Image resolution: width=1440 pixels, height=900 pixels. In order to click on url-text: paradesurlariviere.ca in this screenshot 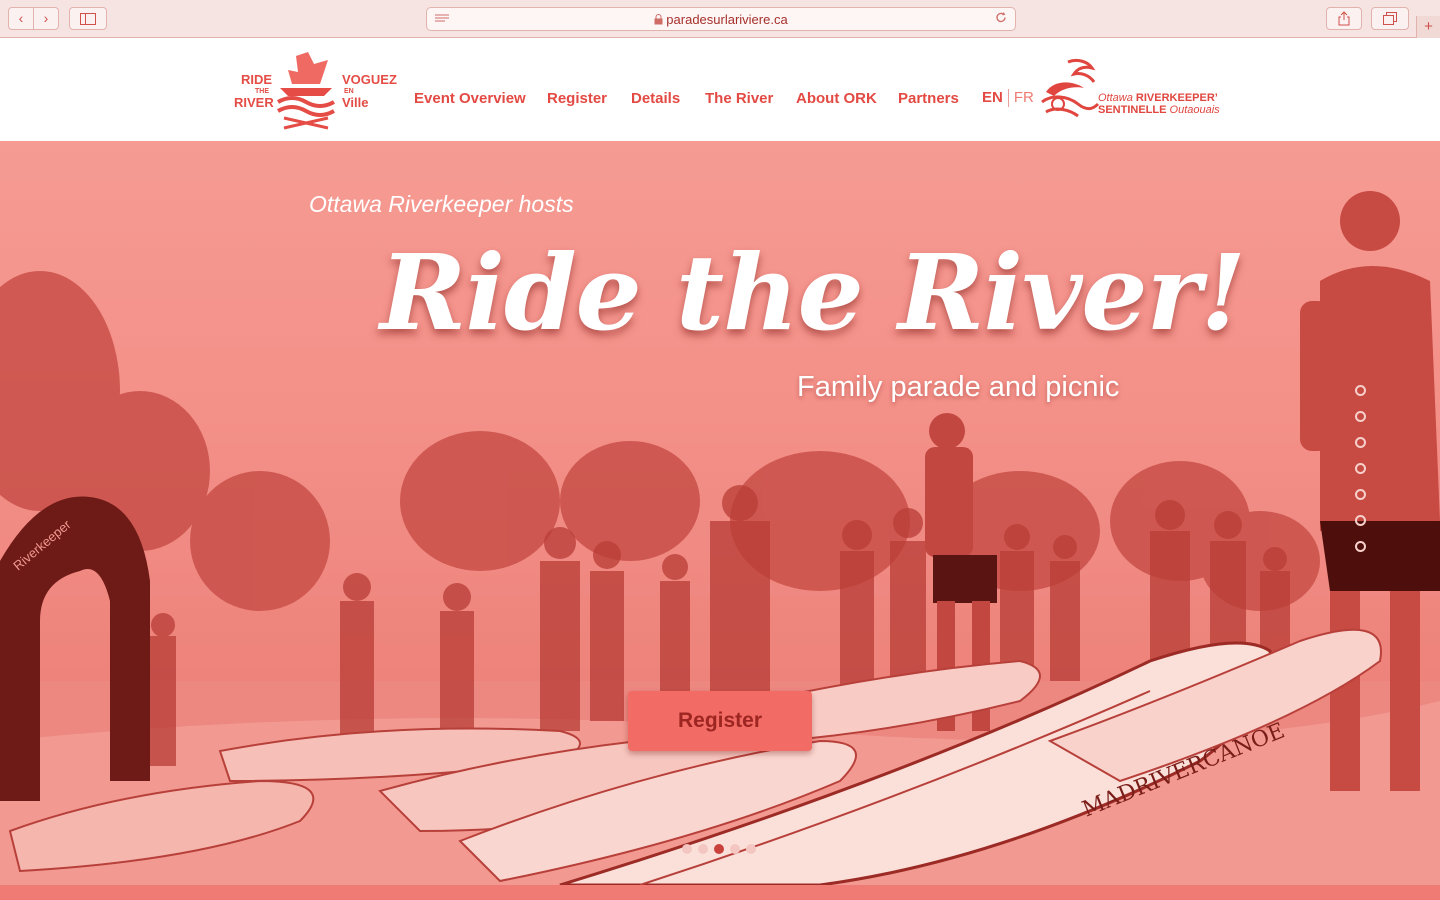, I will do `click(721, 19)`.